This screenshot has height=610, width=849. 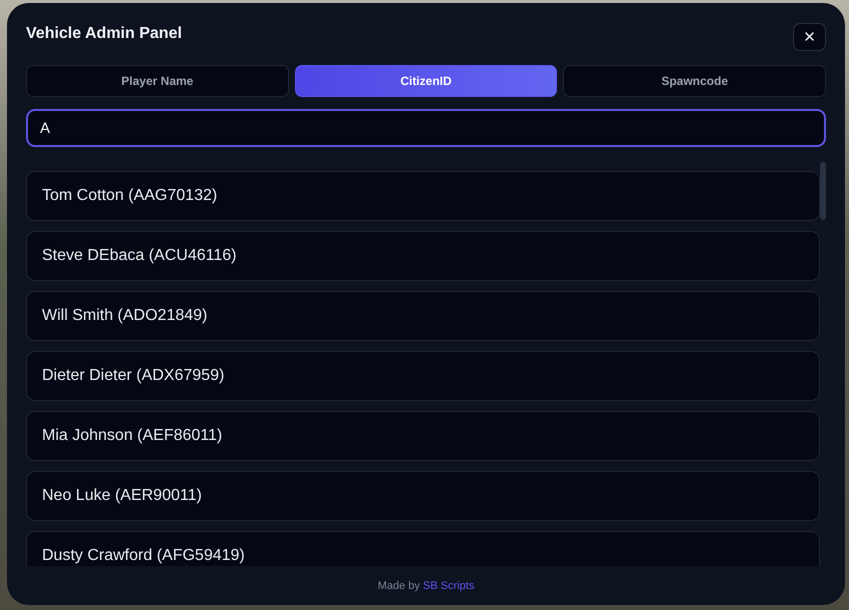 I want to click on result-item: Dieter Dieter (ADX67959), so click(x=423, y=376).